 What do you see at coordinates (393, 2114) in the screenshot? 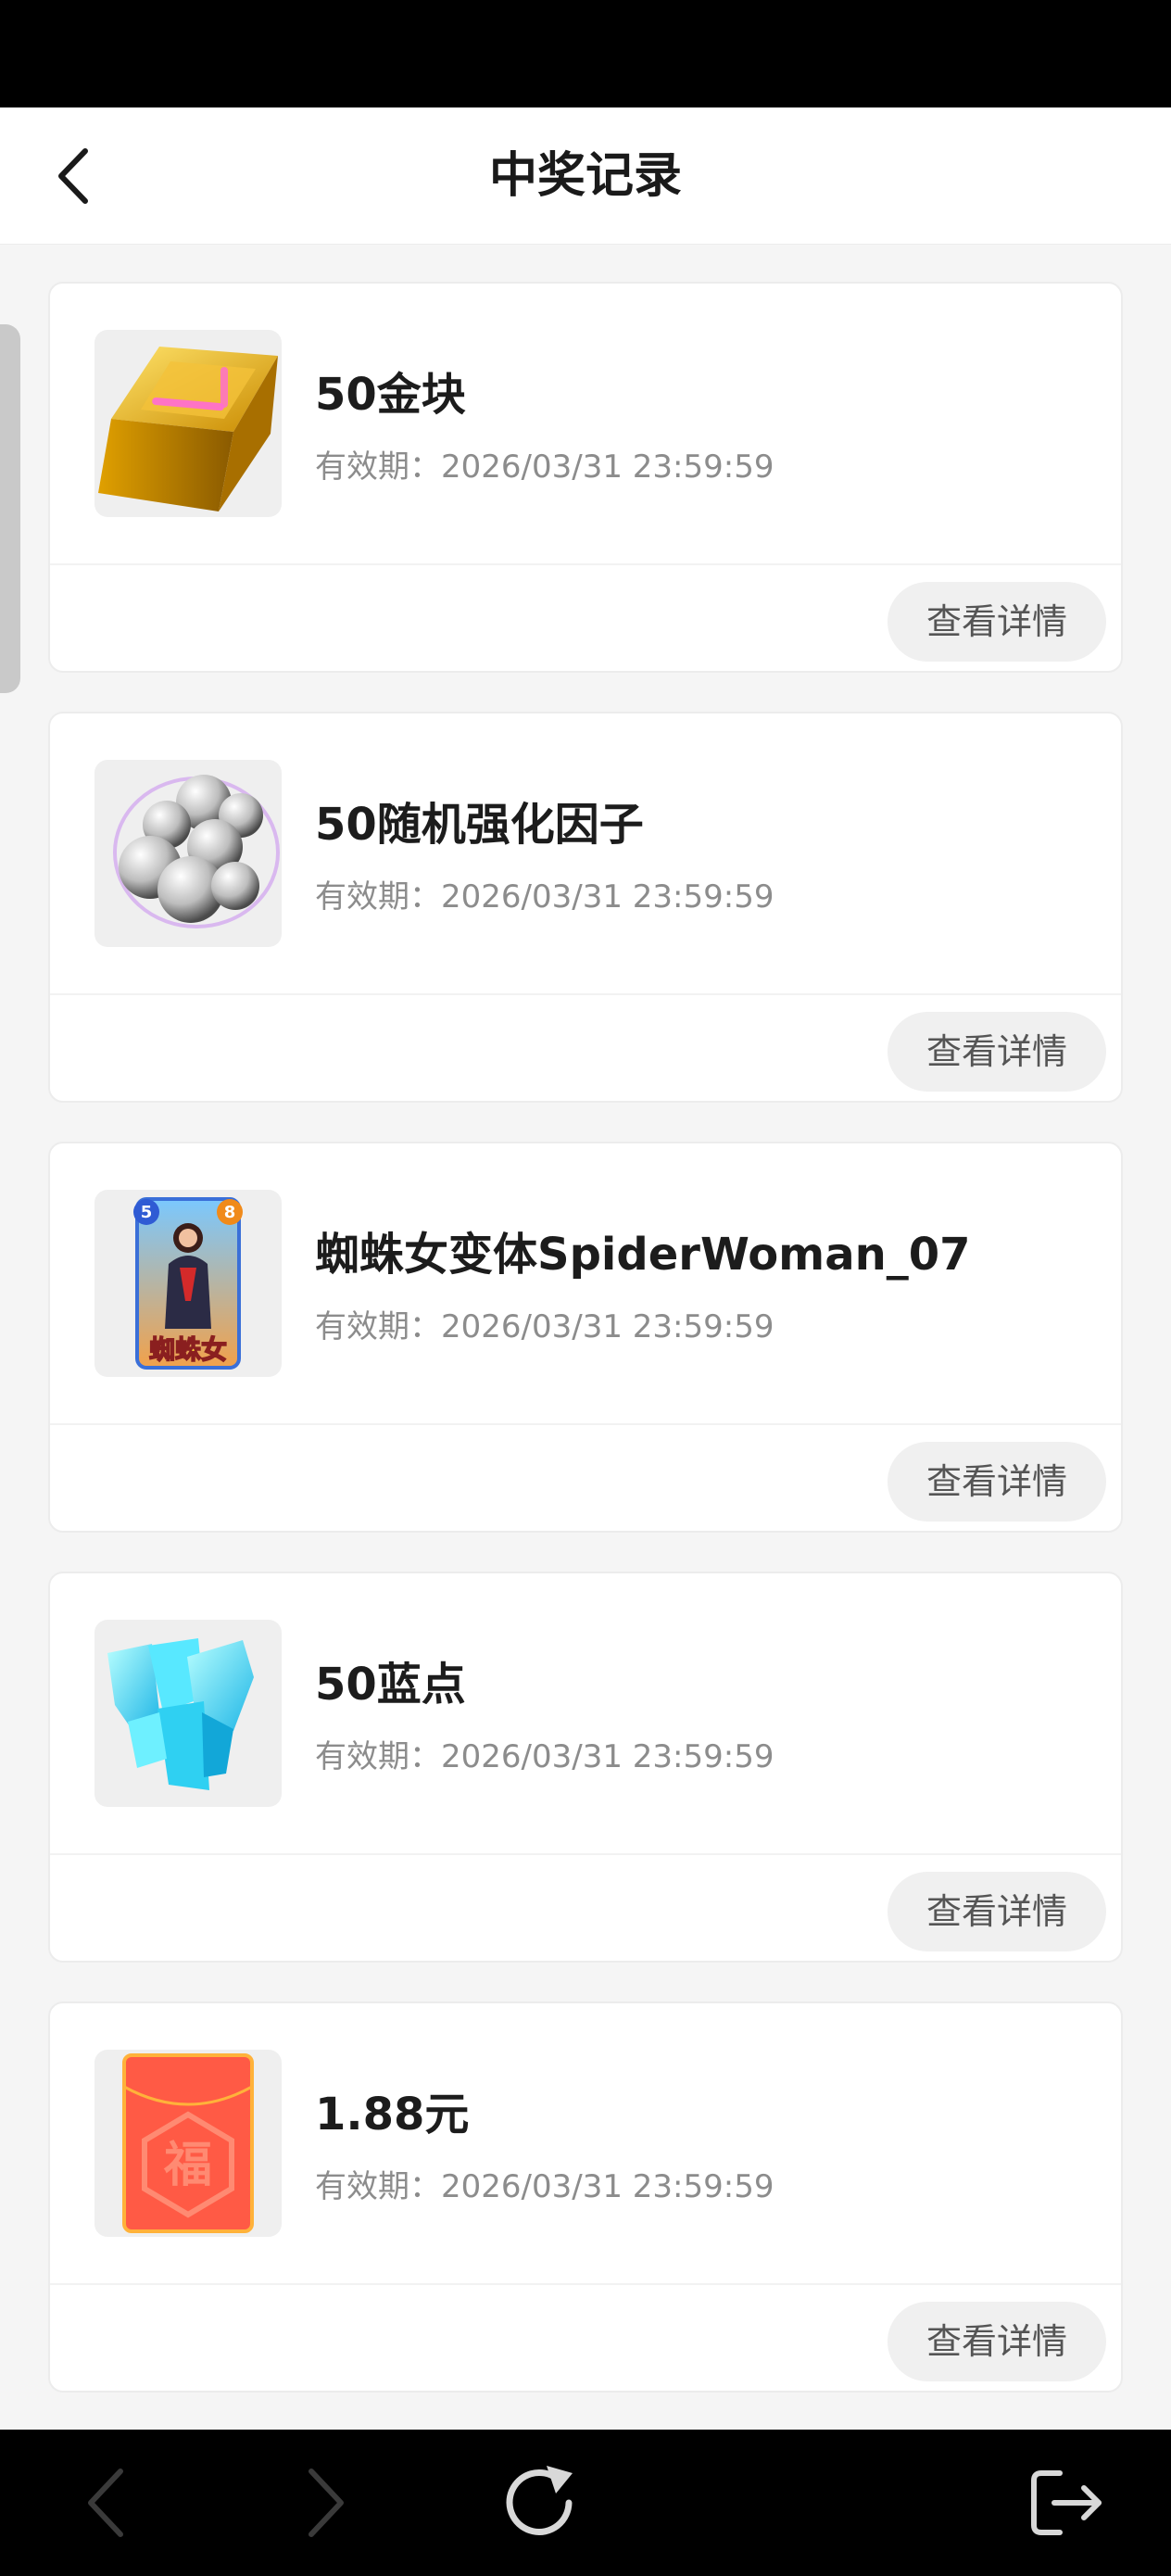
I see `prize-name: 1.88元` at bounding box center [393, 2114].